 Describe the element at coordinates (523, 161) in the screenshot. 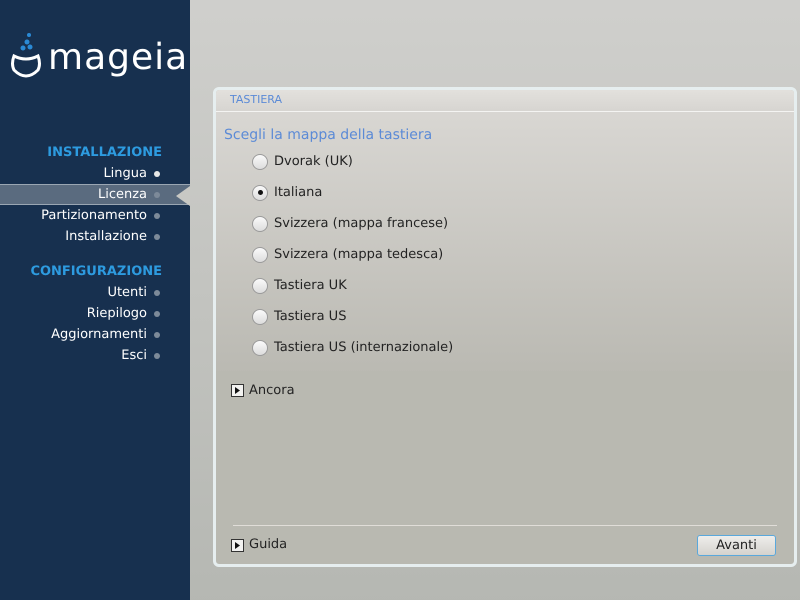

I see `radio-option: Dvorak (UK)` at that location.